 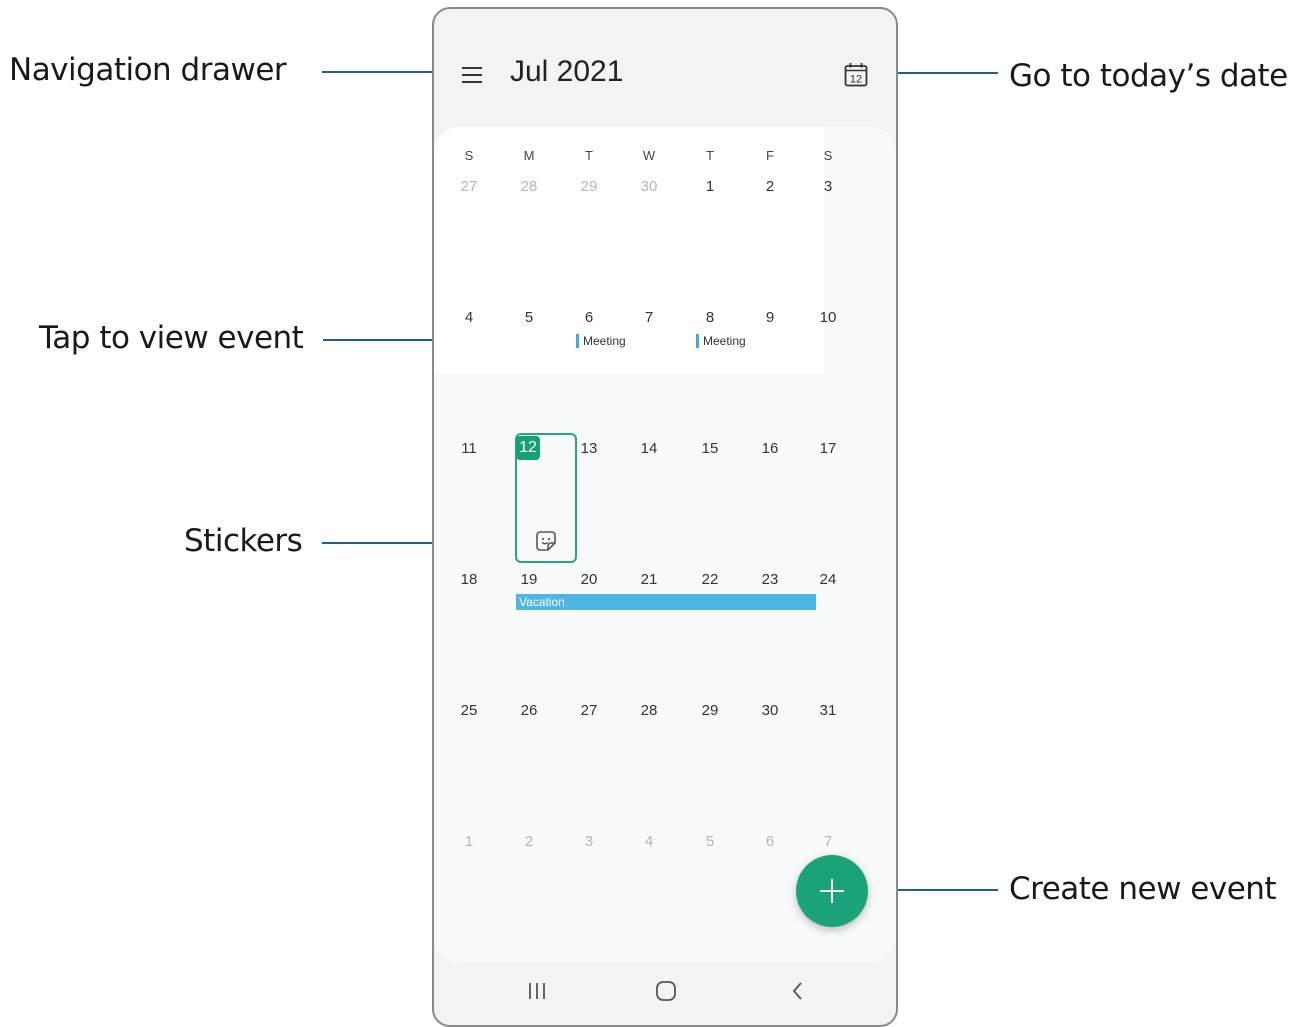 What do you see at coordinates (171, 338) in the screenshot?
I see `callout-tap-to-view-event: Tap to view event` at bounding box center [171, 338].